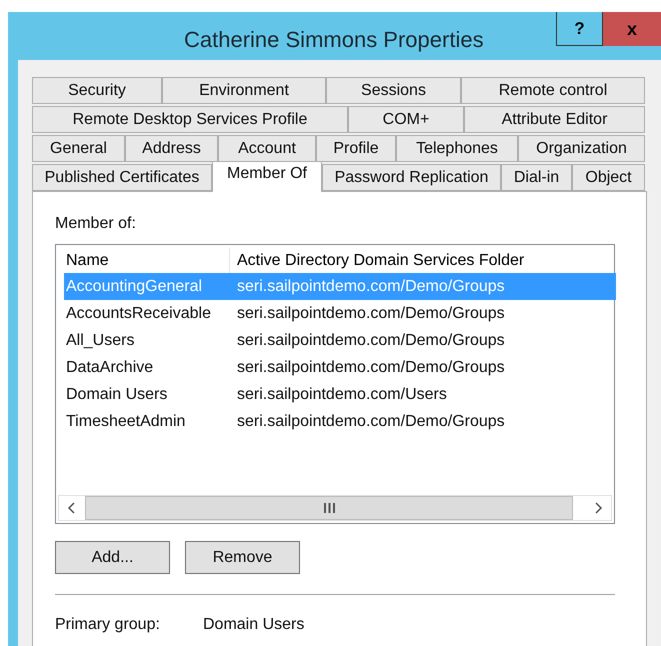 This screenshot has width=661, height=646. What do you see at coordinates (244, 90) in the screenshot?
I see `tab: Environment` at bounding box center [244, 90].